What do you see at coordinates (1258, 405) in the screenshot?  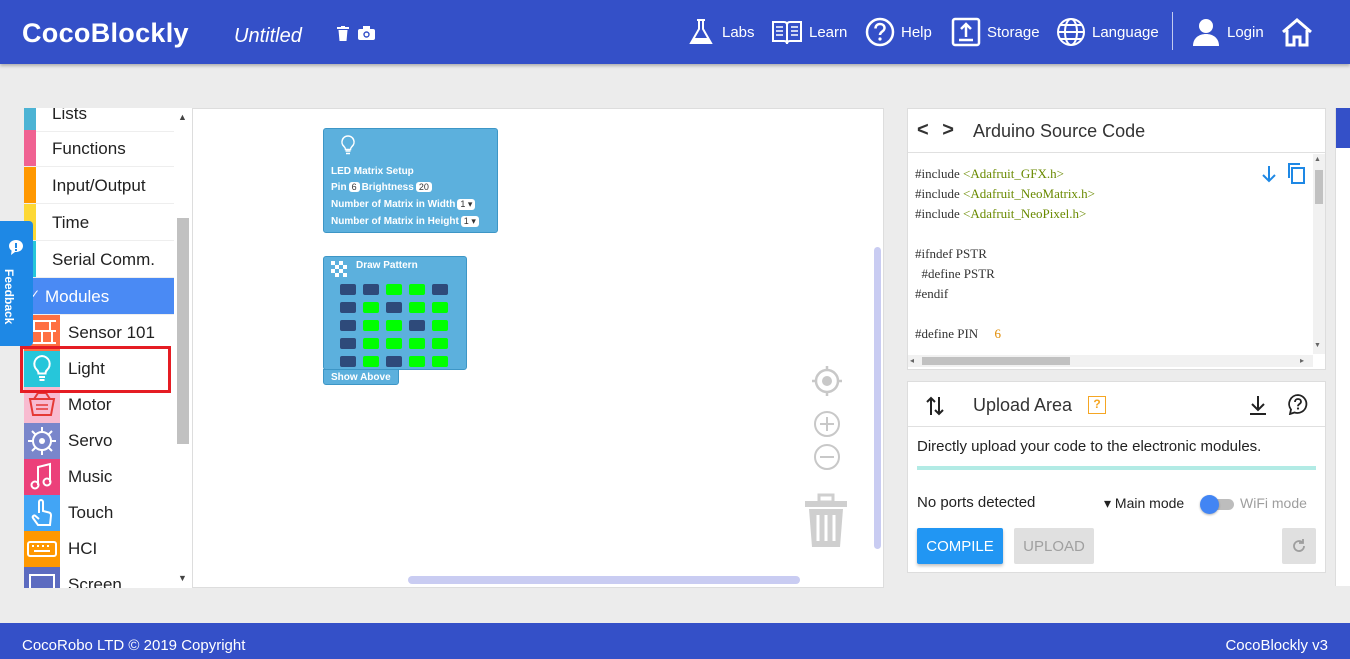 I see `download-icon` at bounding box center [1258, 405].